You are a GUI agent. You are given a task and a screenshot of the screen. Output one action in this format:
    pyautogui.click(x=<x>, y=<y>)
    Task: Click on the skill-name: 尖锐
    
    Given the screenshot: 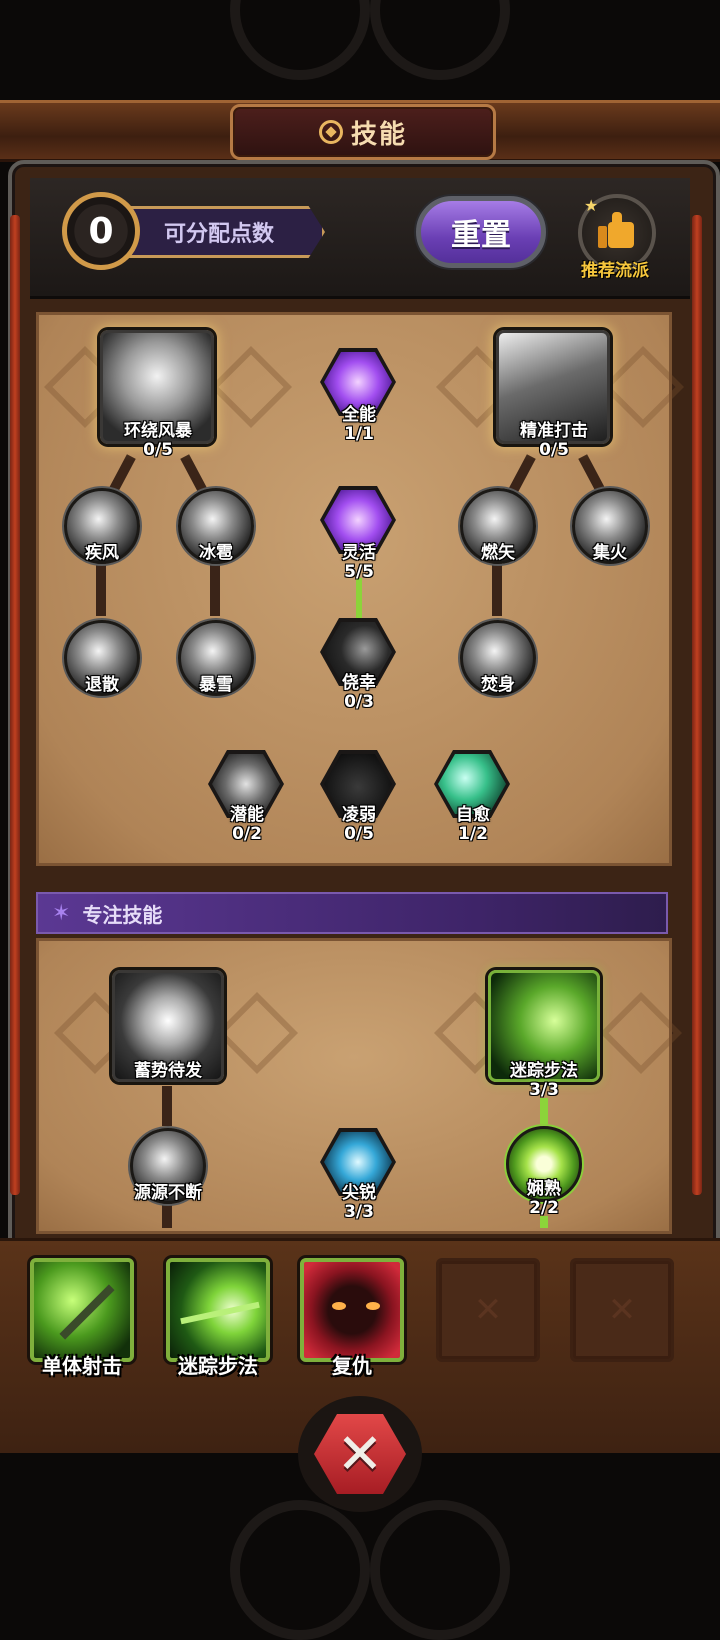 What is the action you would take?
    pyautogui.click(x=359, y=1193)
    